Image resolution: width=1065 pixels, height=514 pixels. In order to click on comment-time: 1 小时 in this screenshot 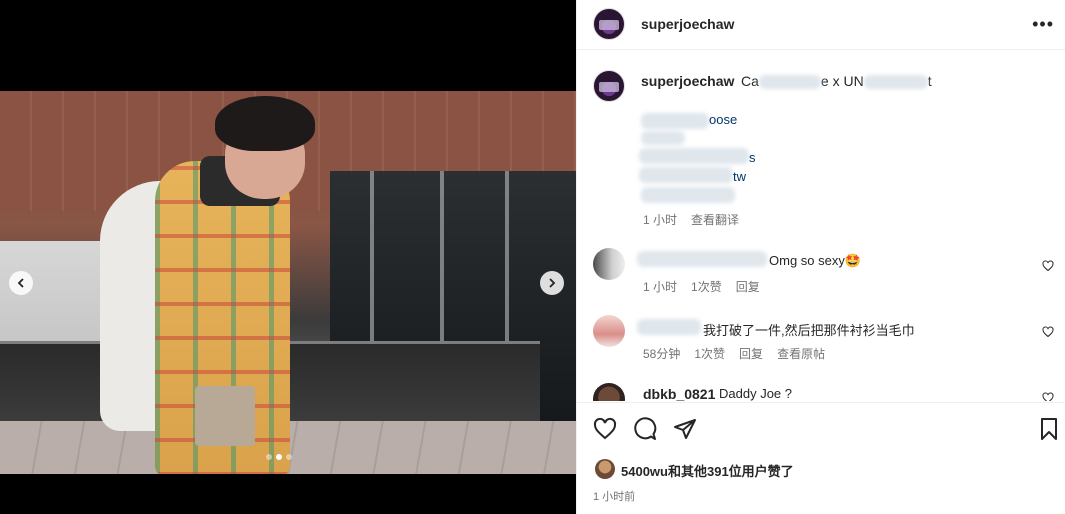, I will do `click(660, 287)`.